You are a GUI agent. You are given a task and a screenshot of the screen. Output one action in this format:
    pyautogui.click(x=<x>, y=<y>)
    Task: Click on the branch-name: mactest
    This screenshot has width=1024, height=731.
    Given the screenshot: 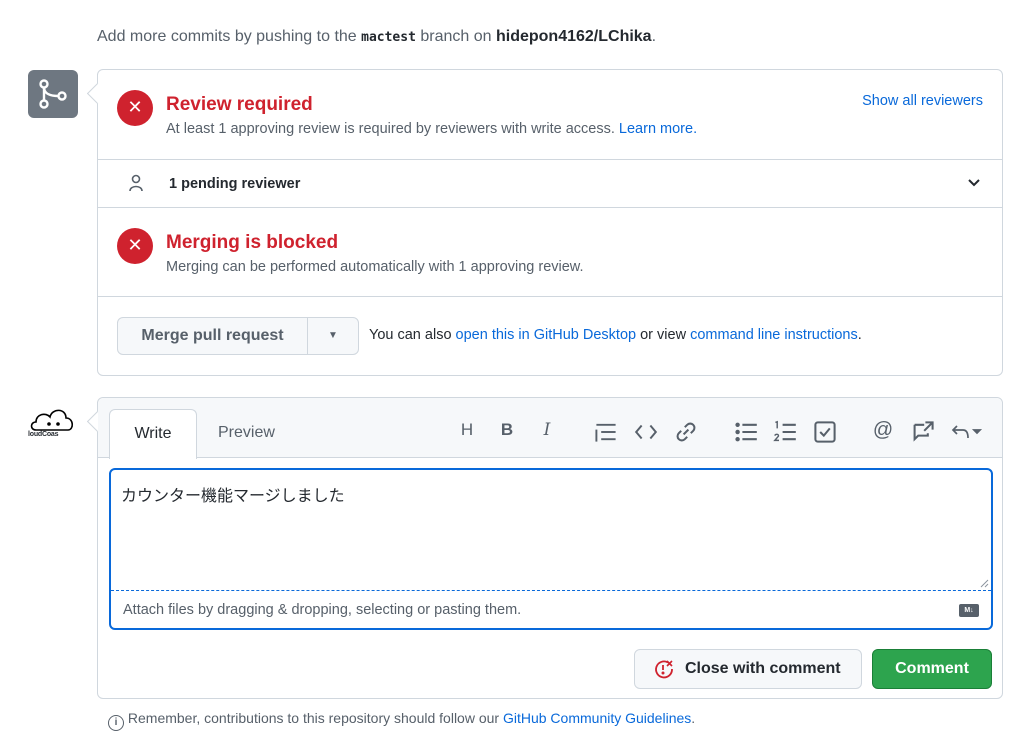 What is the action you would take?
    pyautogui.click(x=388, y=37)
    